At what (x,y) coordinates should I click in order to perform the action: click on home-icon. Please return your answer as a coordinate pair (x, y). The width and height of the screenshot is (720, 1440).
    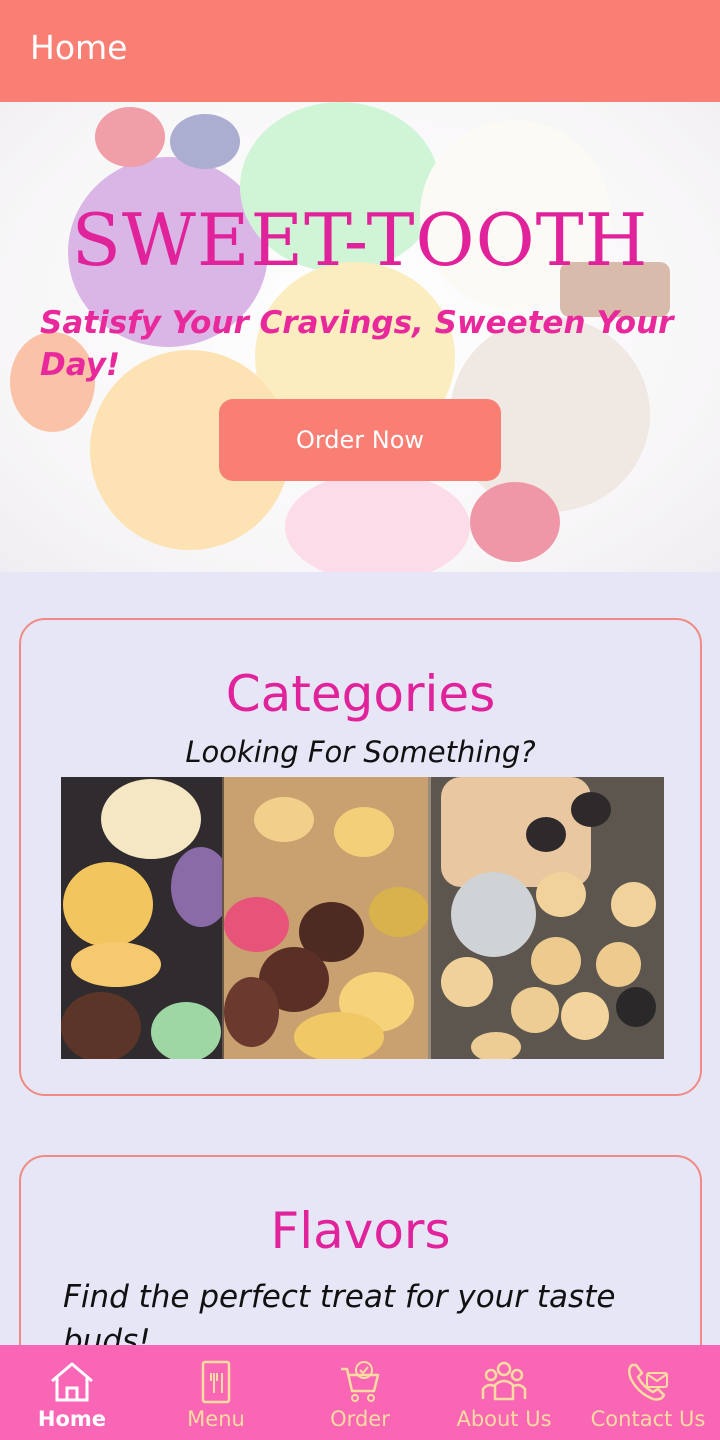
    Looking at the image, I should click on (72, 1382).